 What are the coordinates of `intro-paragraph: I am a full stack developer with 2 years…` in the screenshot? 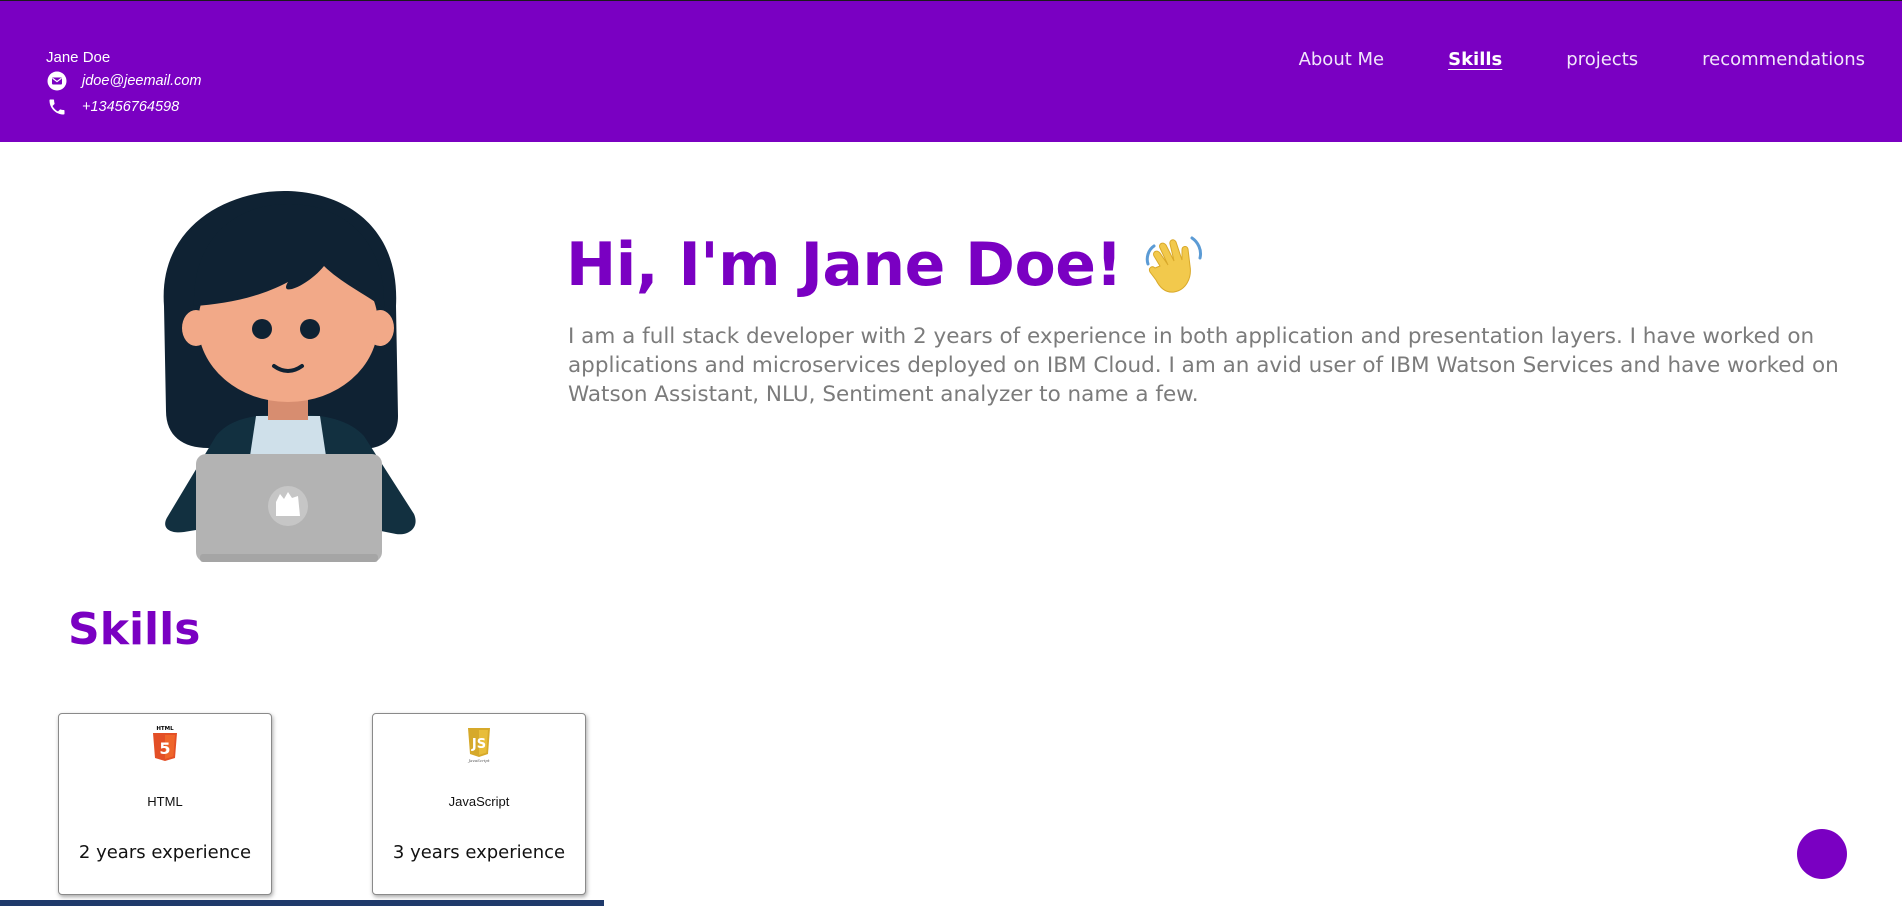 It's located at (1203, 365).